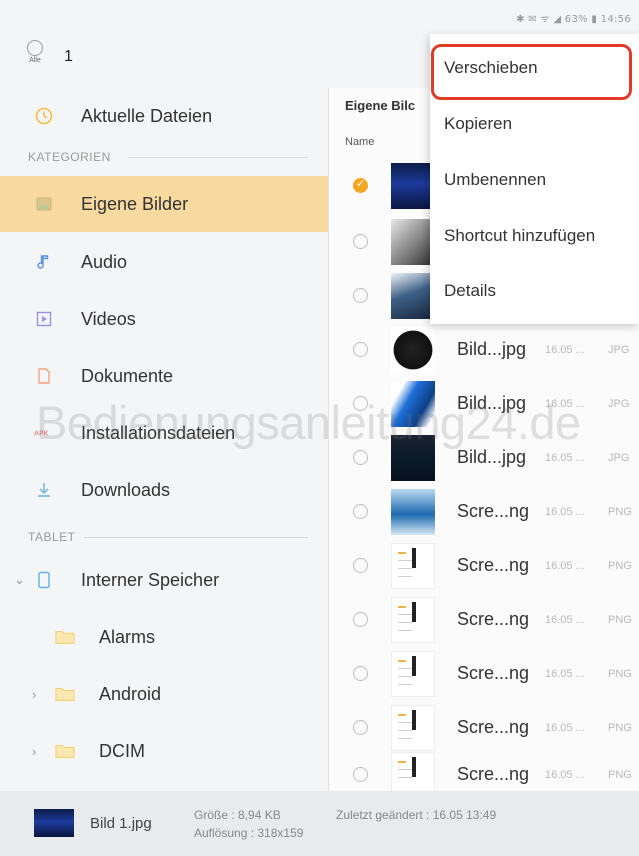 The width and height of the screenshot is (639, 856). Describe the element at coordinates (519, 236) in the screenshot. I see `menu-item-add-shortcut: Shortcut hinzufügen` at that location.